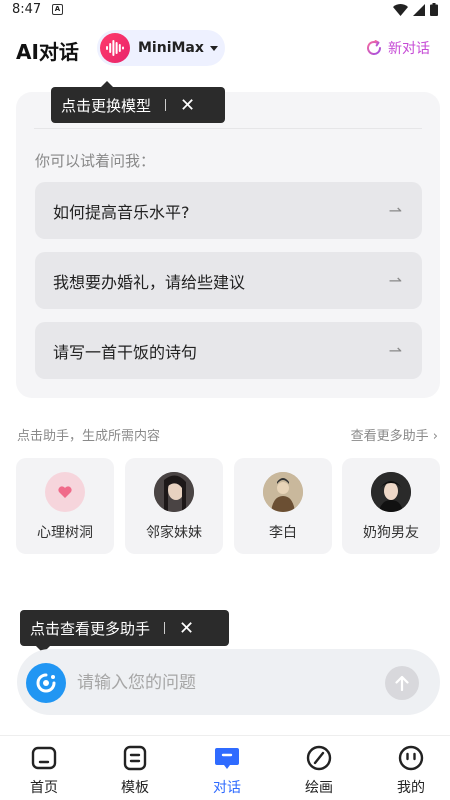  Describe the element at coordinates (65, 533) in the screenshot. I see `assistant-name: 心理树洞` at that location.